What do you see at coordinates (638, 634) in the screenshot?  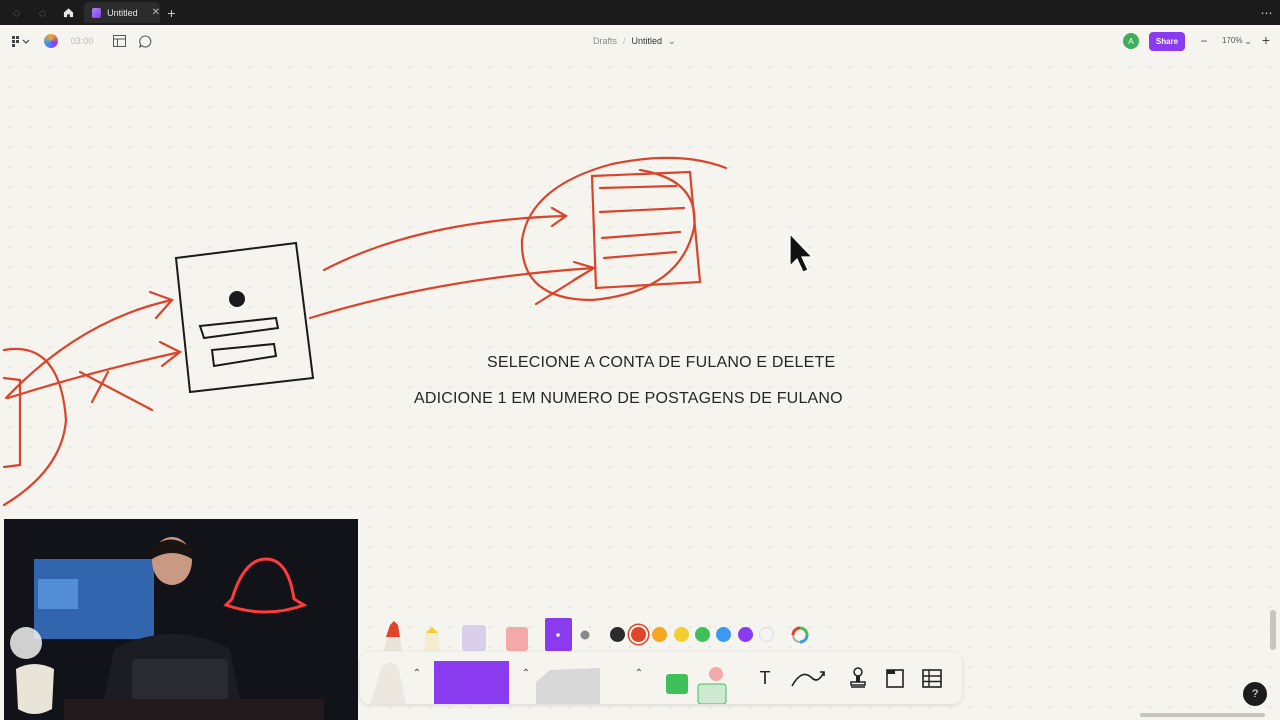 I see `color-swatch-red` at bounding box center [638, 634].